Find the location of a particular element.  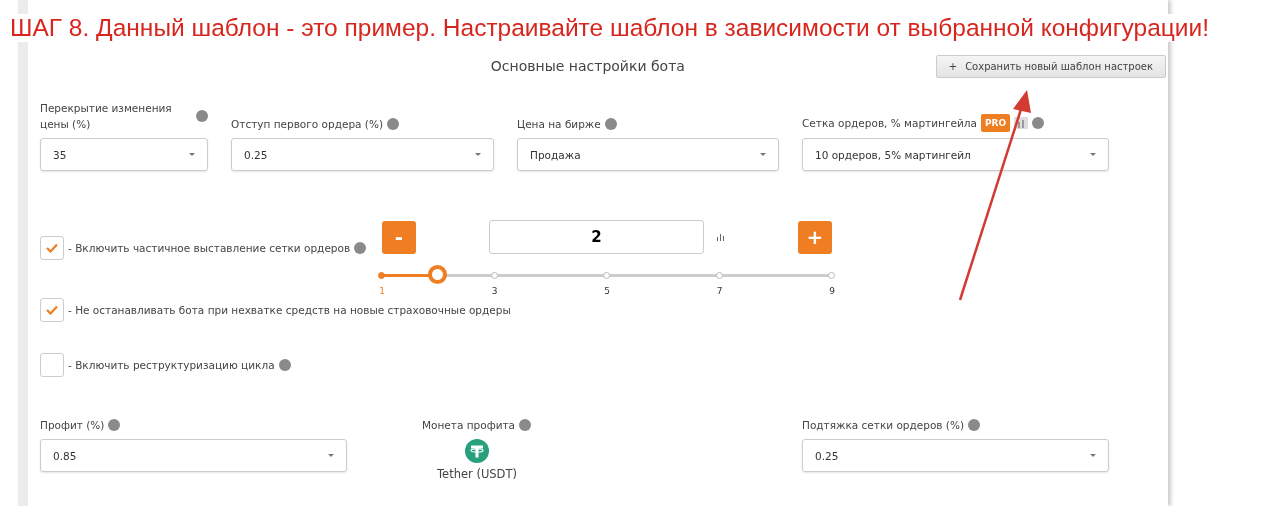

dropdown: 0.85 is located at coordinates (193, 455).